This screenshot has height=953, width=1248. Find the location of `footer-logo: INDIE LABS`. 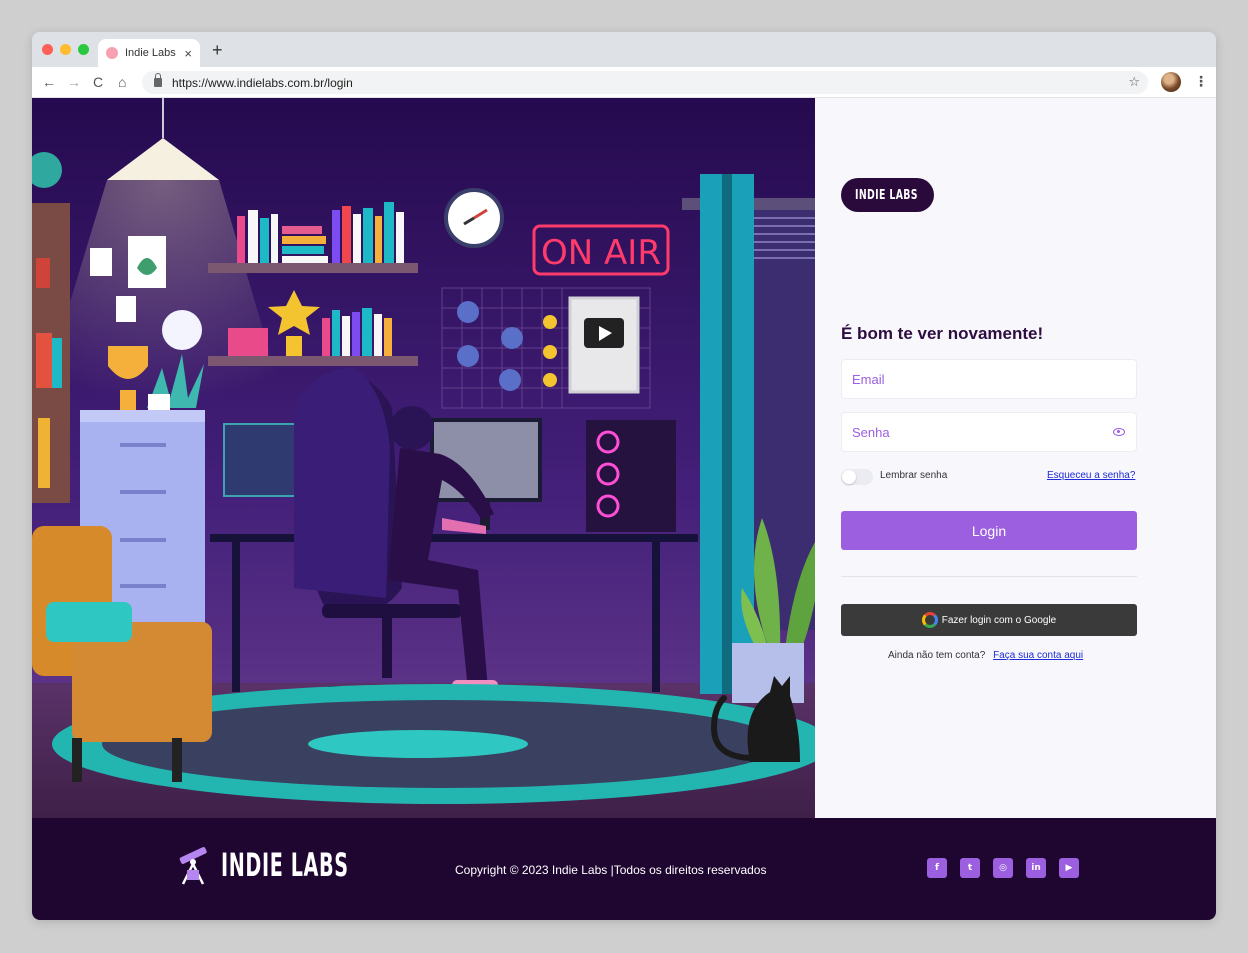

footer-logo: INDIE LABS is located at coordinates (304, 865).